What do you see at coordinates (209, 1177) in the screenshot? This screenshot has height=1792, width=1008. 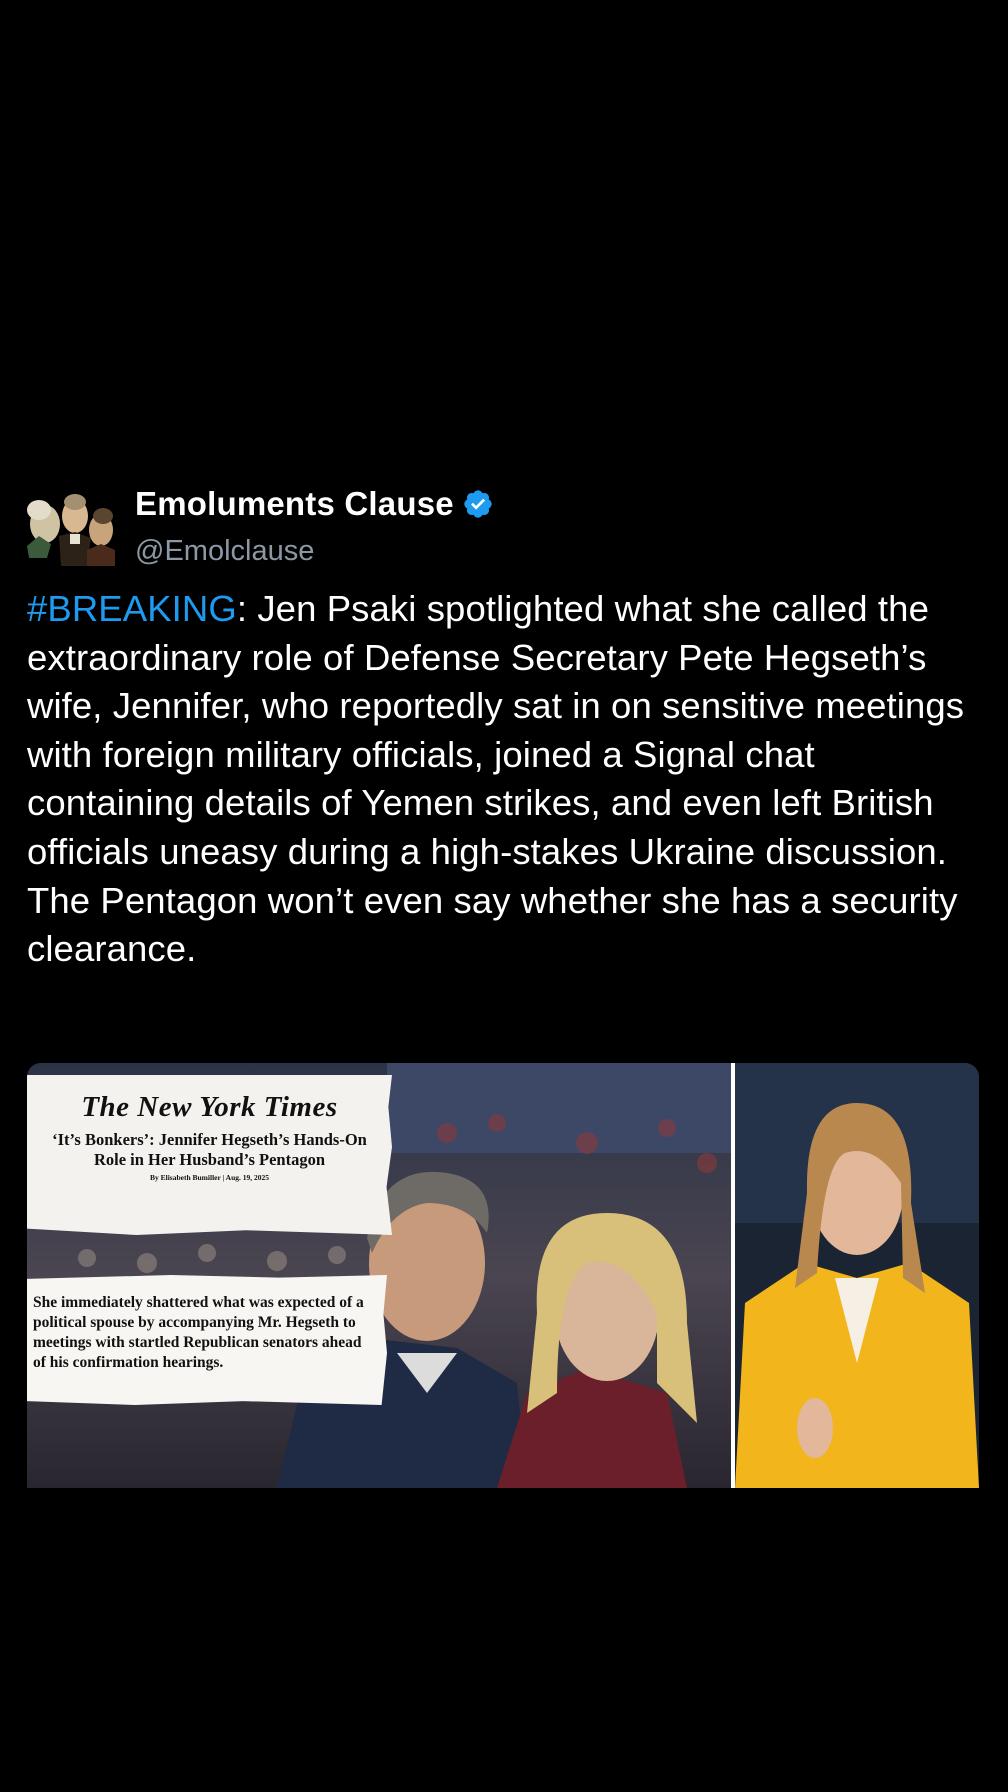 I see `article-byline: By Elisabeth Bumiller | Aug. 19, 2025` at bounding box center [209, 1177].